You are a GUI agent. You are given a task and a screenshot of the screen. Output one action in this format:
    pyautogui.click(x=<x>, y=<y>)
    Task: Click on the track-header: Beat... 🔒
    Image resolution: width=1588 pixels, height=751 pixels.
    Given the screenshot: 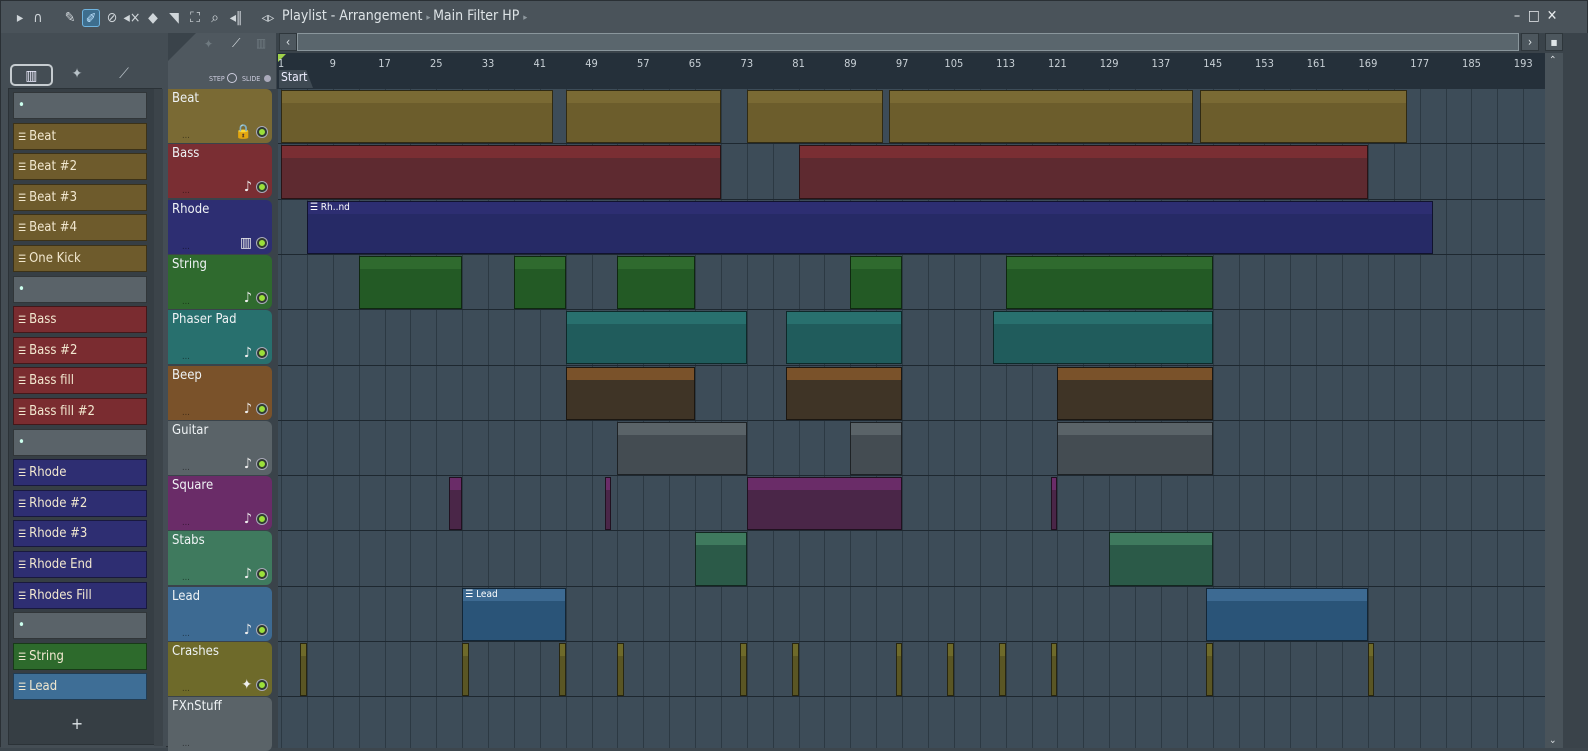 What is the action you would take?
    pyautogui.click(x=220, y=116)
    